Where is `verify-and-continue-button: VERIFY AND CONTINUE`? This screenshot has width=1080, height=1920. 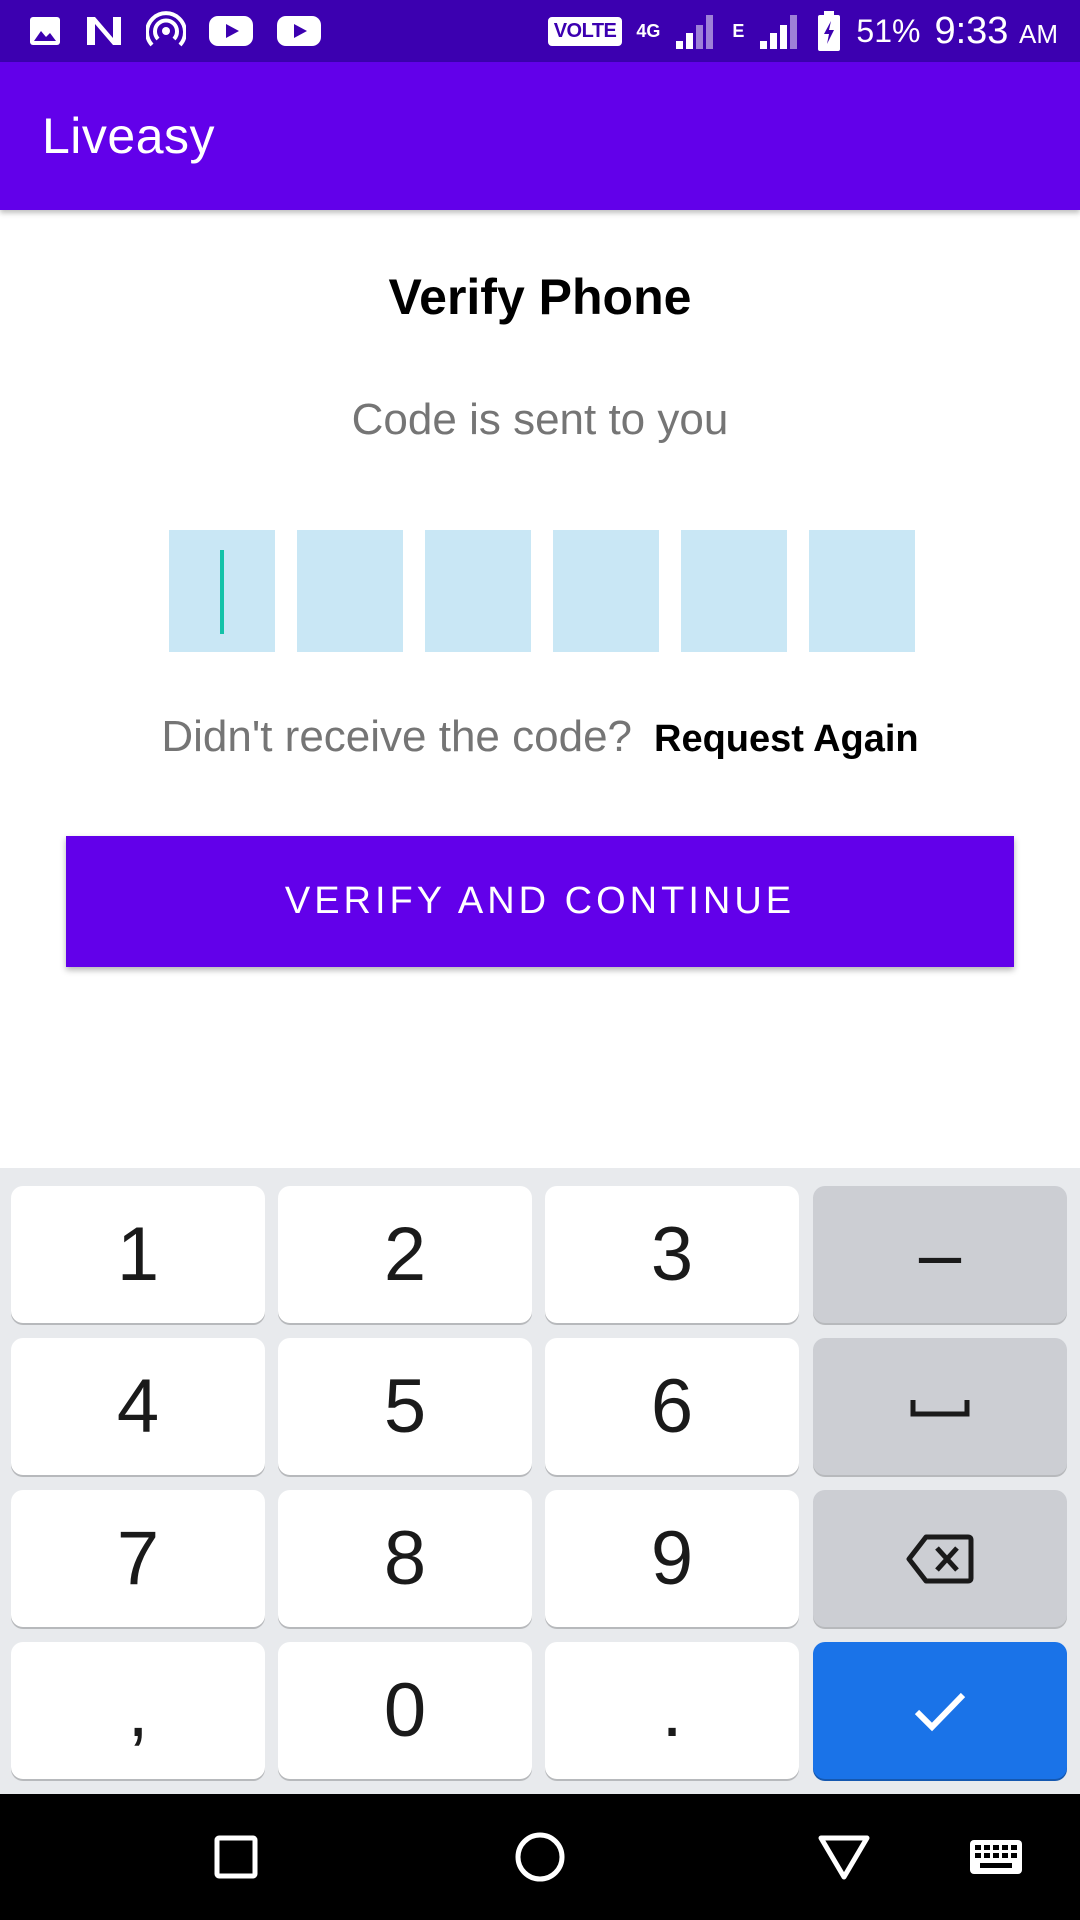 verify-and-continue-button: VERIFY AND CONTINUE is located at coordinates (540, 901).